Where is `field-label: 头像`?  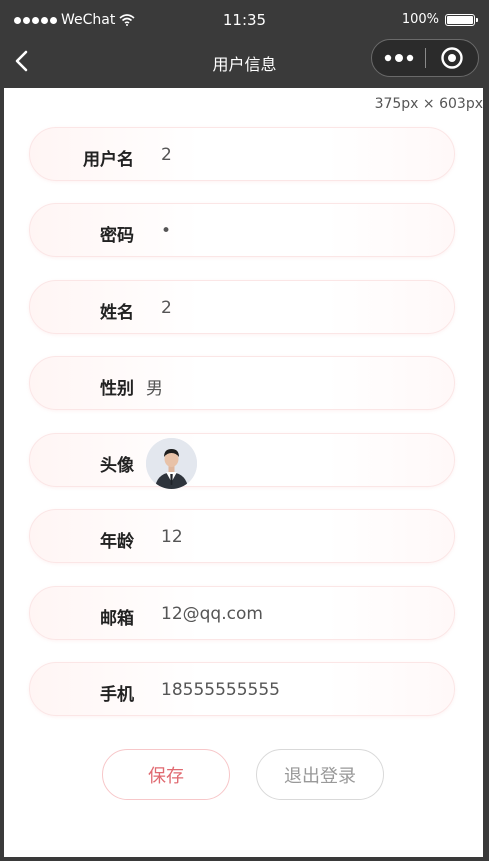 field-label: 头像 is located at coordinates (117, 466).